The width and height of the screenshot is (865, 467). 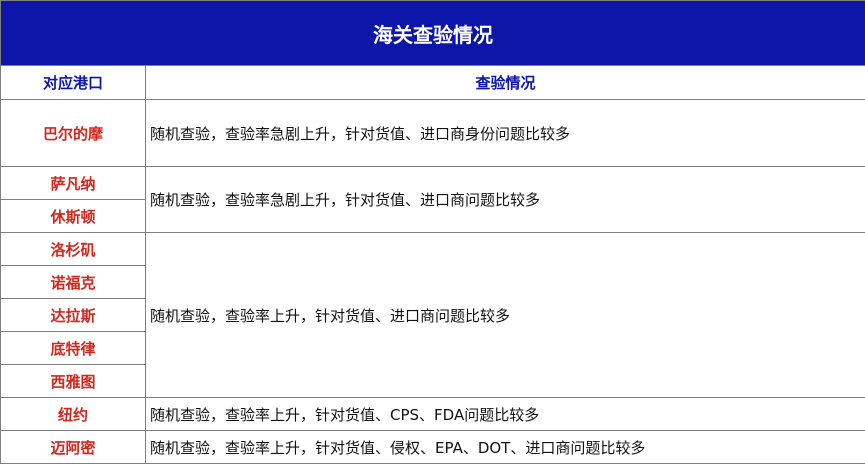 What do you see at coordinates (73, 447) in the screenshot?
I see `port-cell: 迈阿密` at bounding box center [73, 447].